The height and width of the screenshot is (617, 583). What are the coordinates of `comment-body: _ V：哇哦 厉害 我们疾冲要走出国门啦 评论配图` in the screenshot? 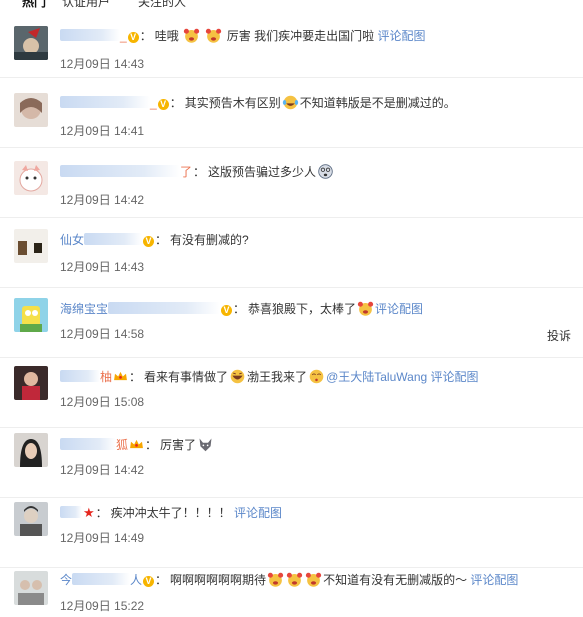 It's located at (242, 36).